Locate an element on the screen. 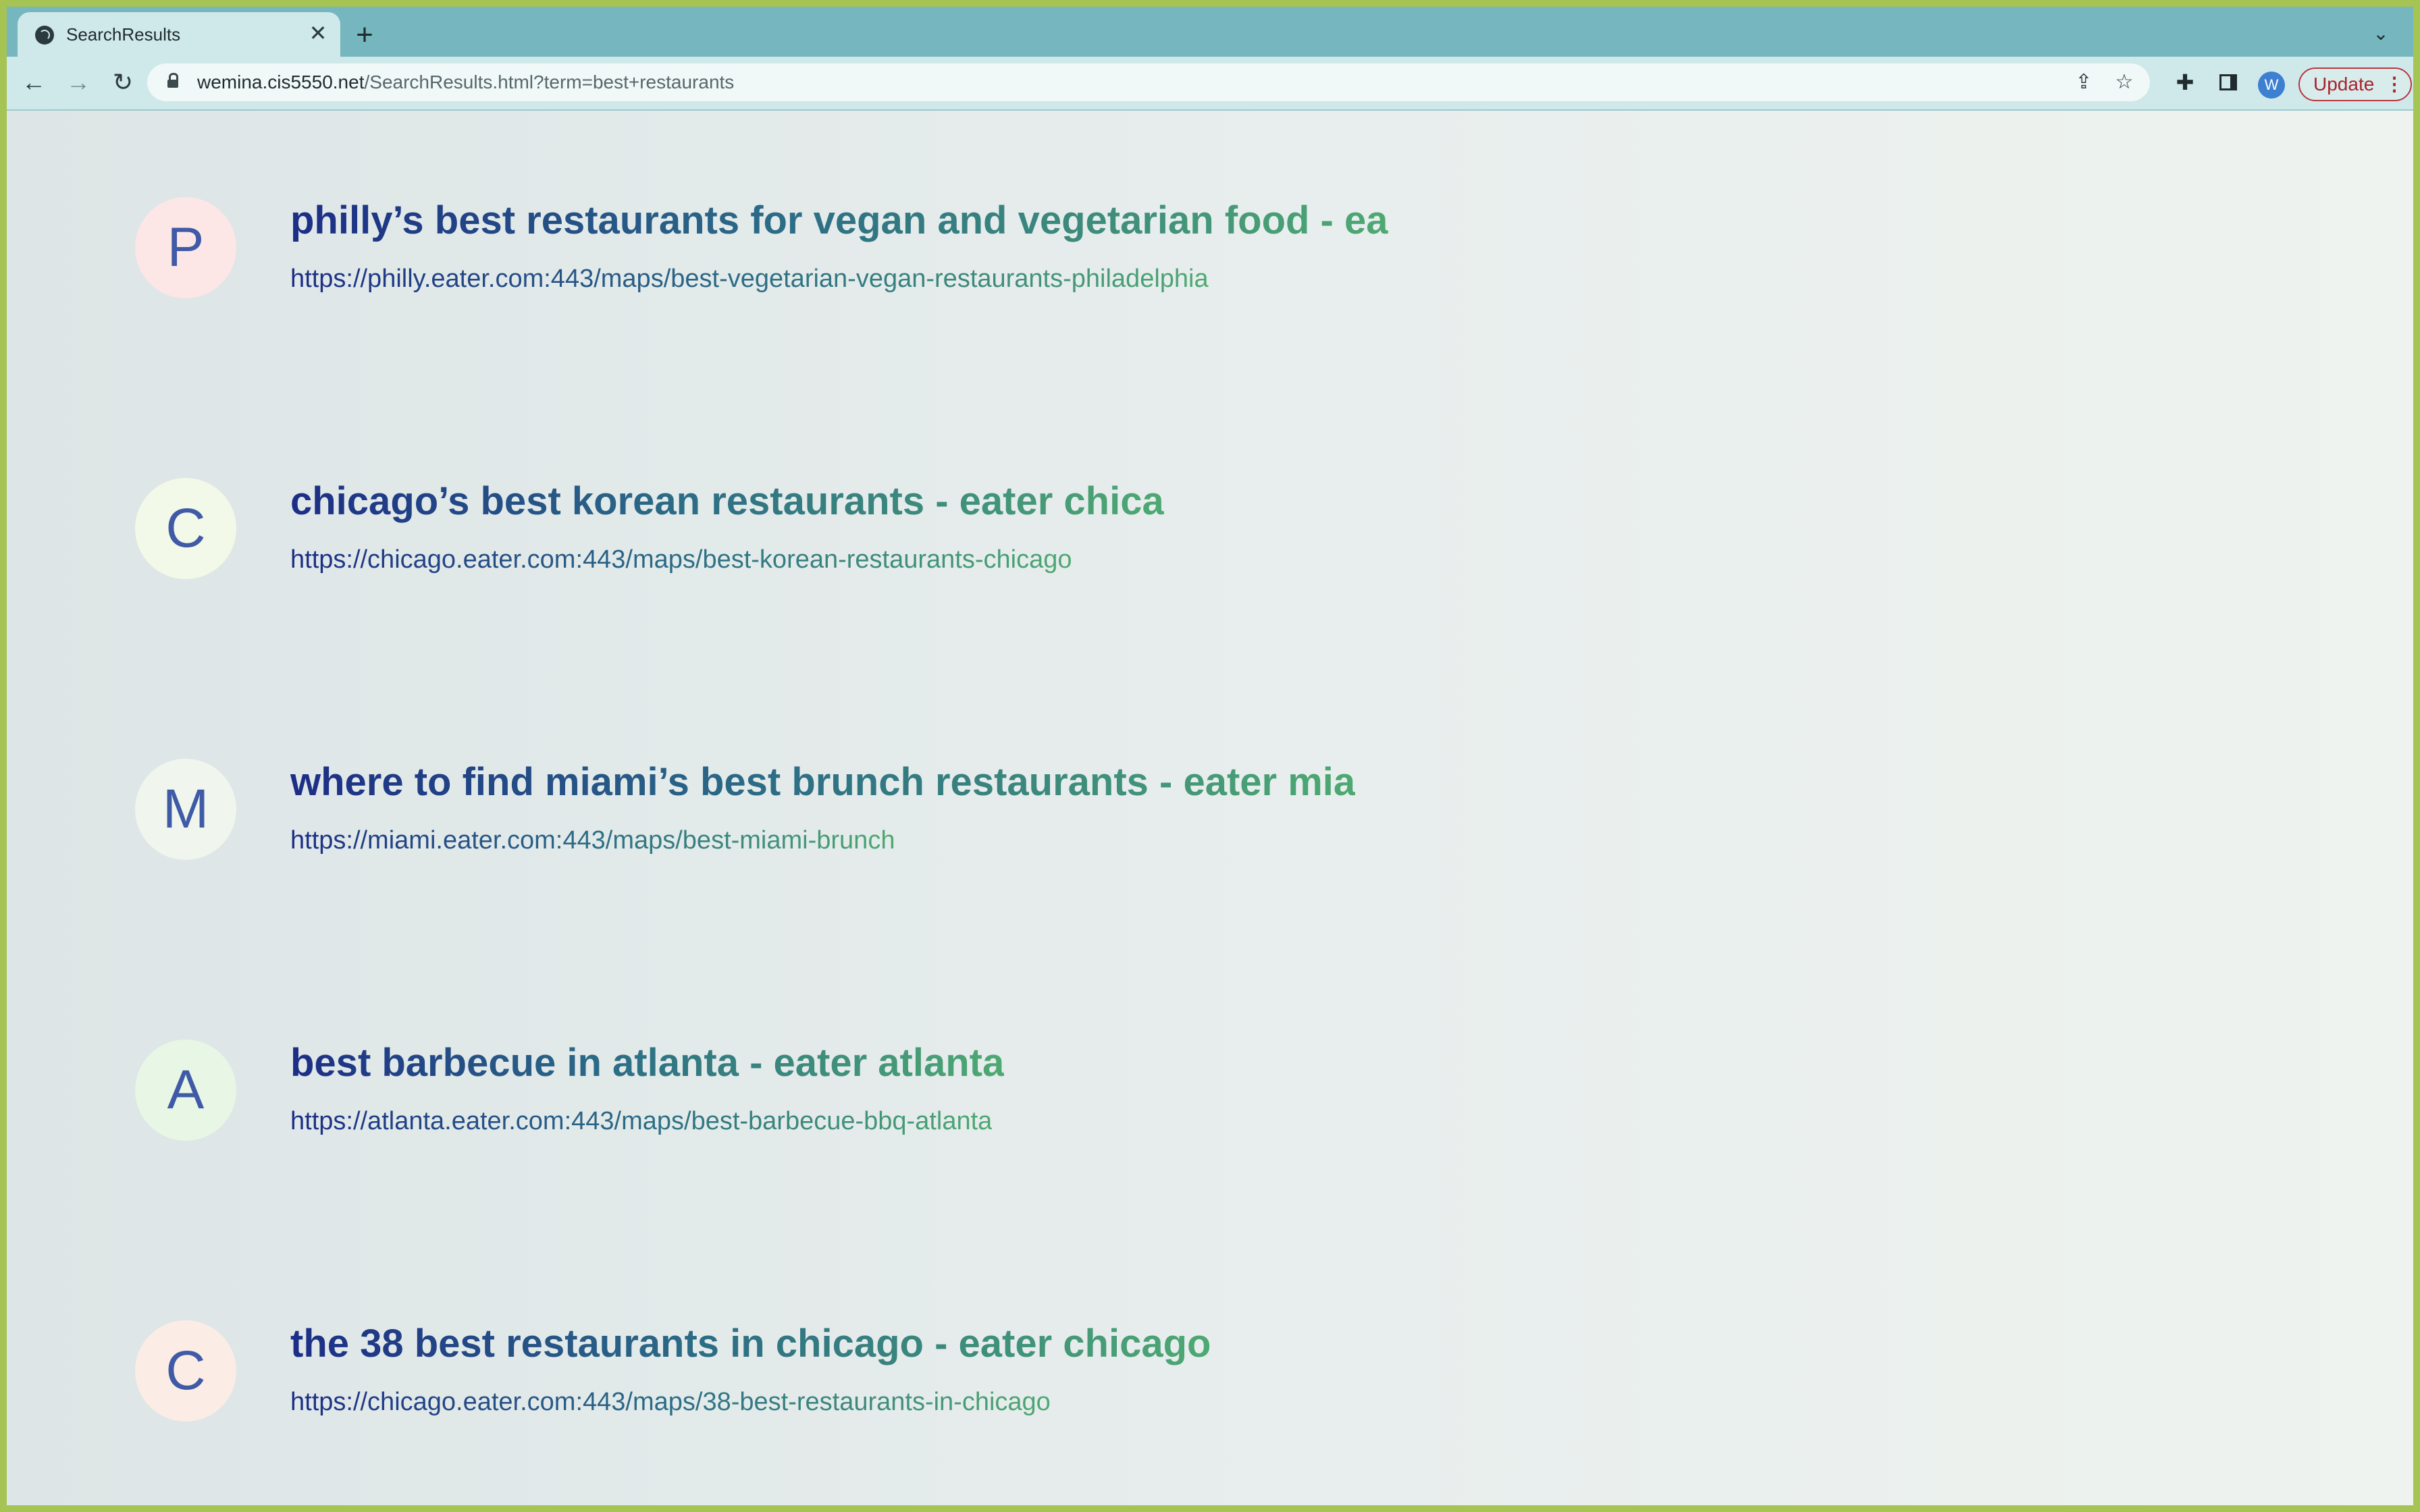  forward-arrow-icon: → is located at coordinates (78, 82).